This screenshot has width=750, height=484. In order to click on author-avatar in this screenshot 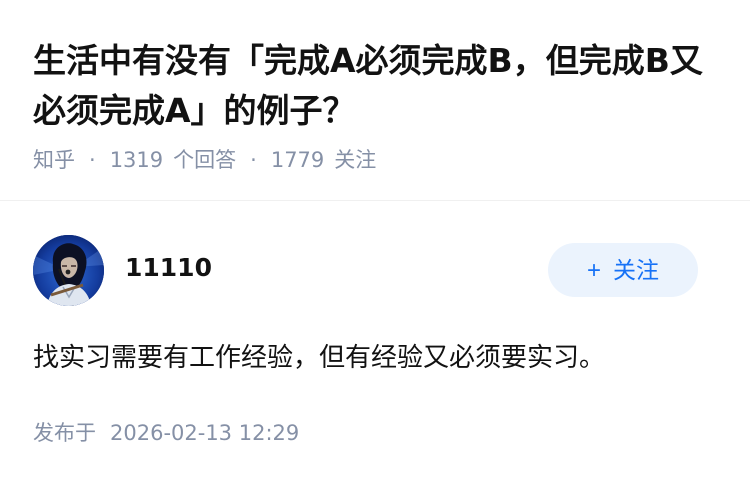, I will do `click(68, 270)`.